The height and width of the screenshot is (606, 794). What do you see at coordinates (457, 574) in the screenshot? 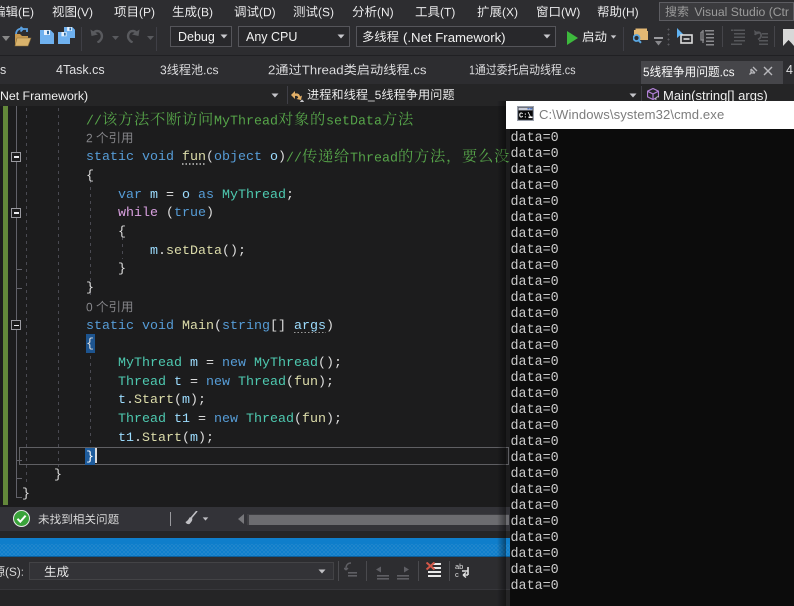
I see `svg-text: c` at bounding box center [457, 574].